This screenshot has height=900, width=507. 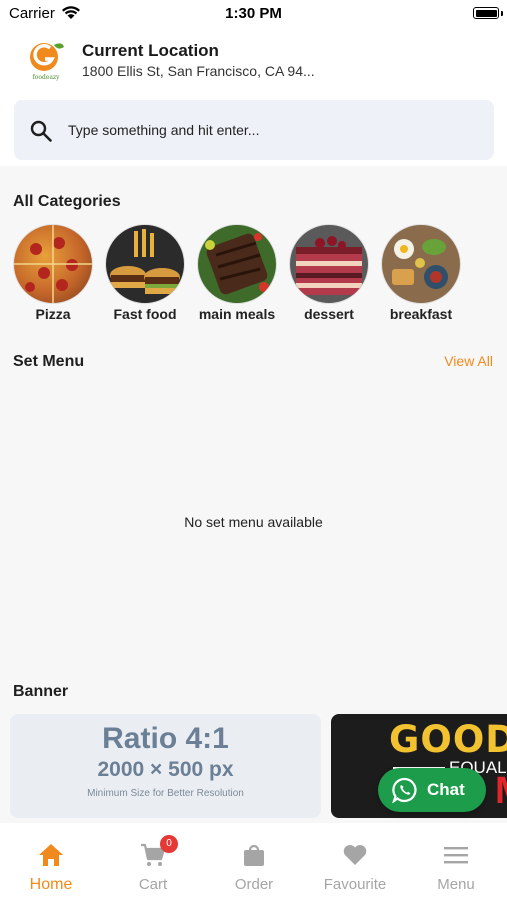 What do you see at coordinates (46, 77) in the screenshot?
I see `logo-text: foodeazy` at bounding box center [46, 77].